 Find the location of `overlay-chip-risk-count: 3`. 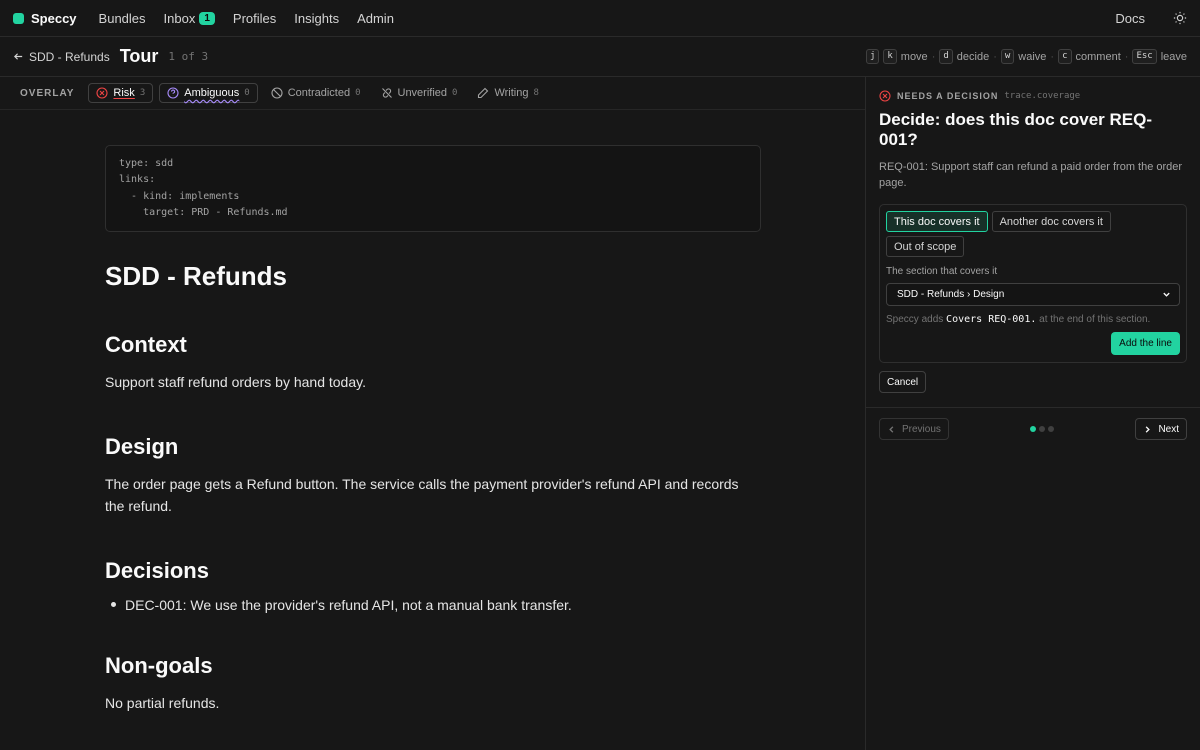

overlay-chip-risk-count: 3 is located at coordinates (142, 93).